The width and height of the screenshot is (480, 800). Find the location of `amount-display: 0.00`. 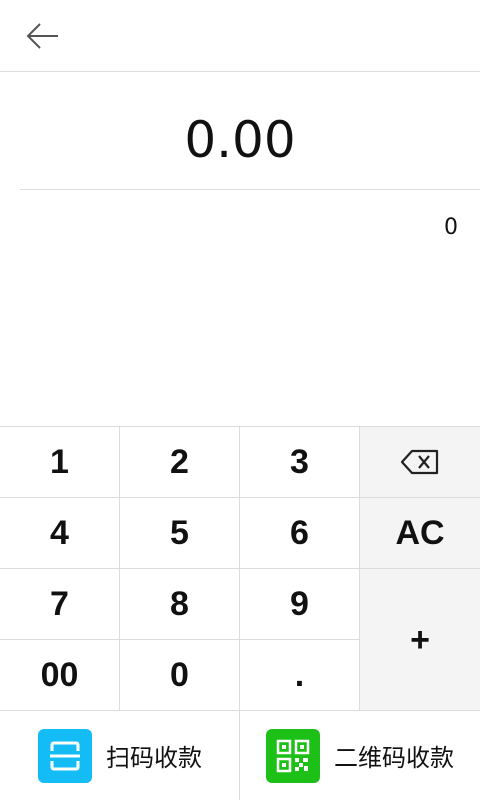

amount-display: 0.00 is located at coordinates (240, 140).